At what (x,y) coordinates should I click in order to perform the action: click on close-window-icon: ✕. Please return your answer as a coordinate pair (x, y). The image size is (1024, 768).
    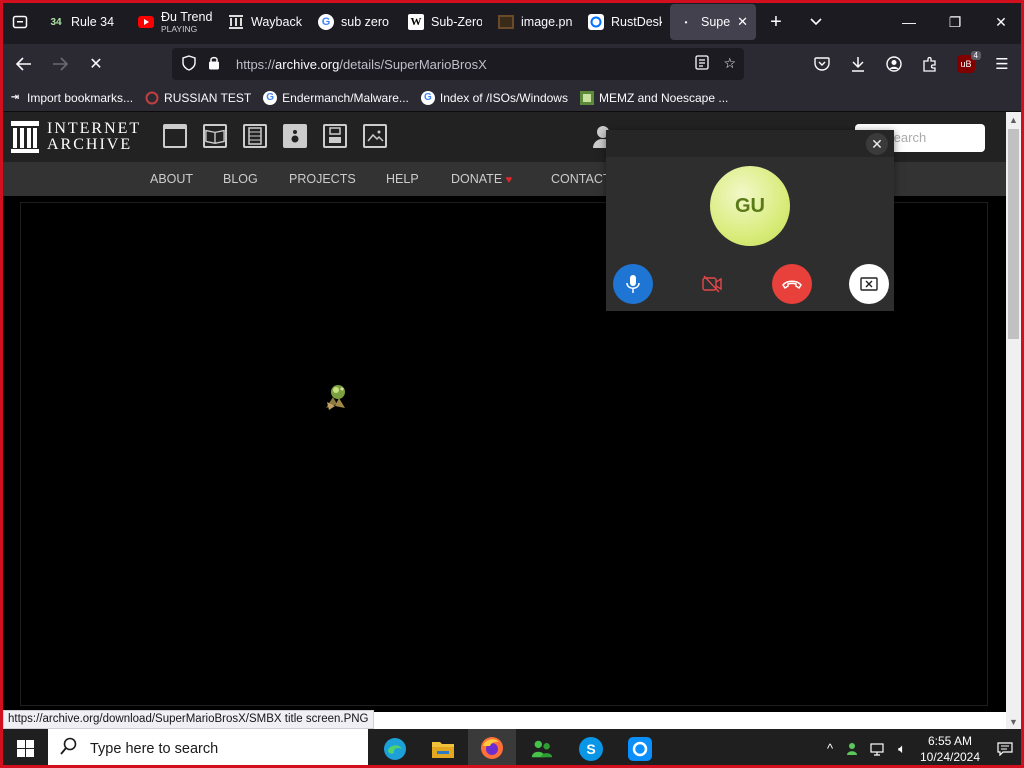
    Looking at the image, I should click on (1001, 22).